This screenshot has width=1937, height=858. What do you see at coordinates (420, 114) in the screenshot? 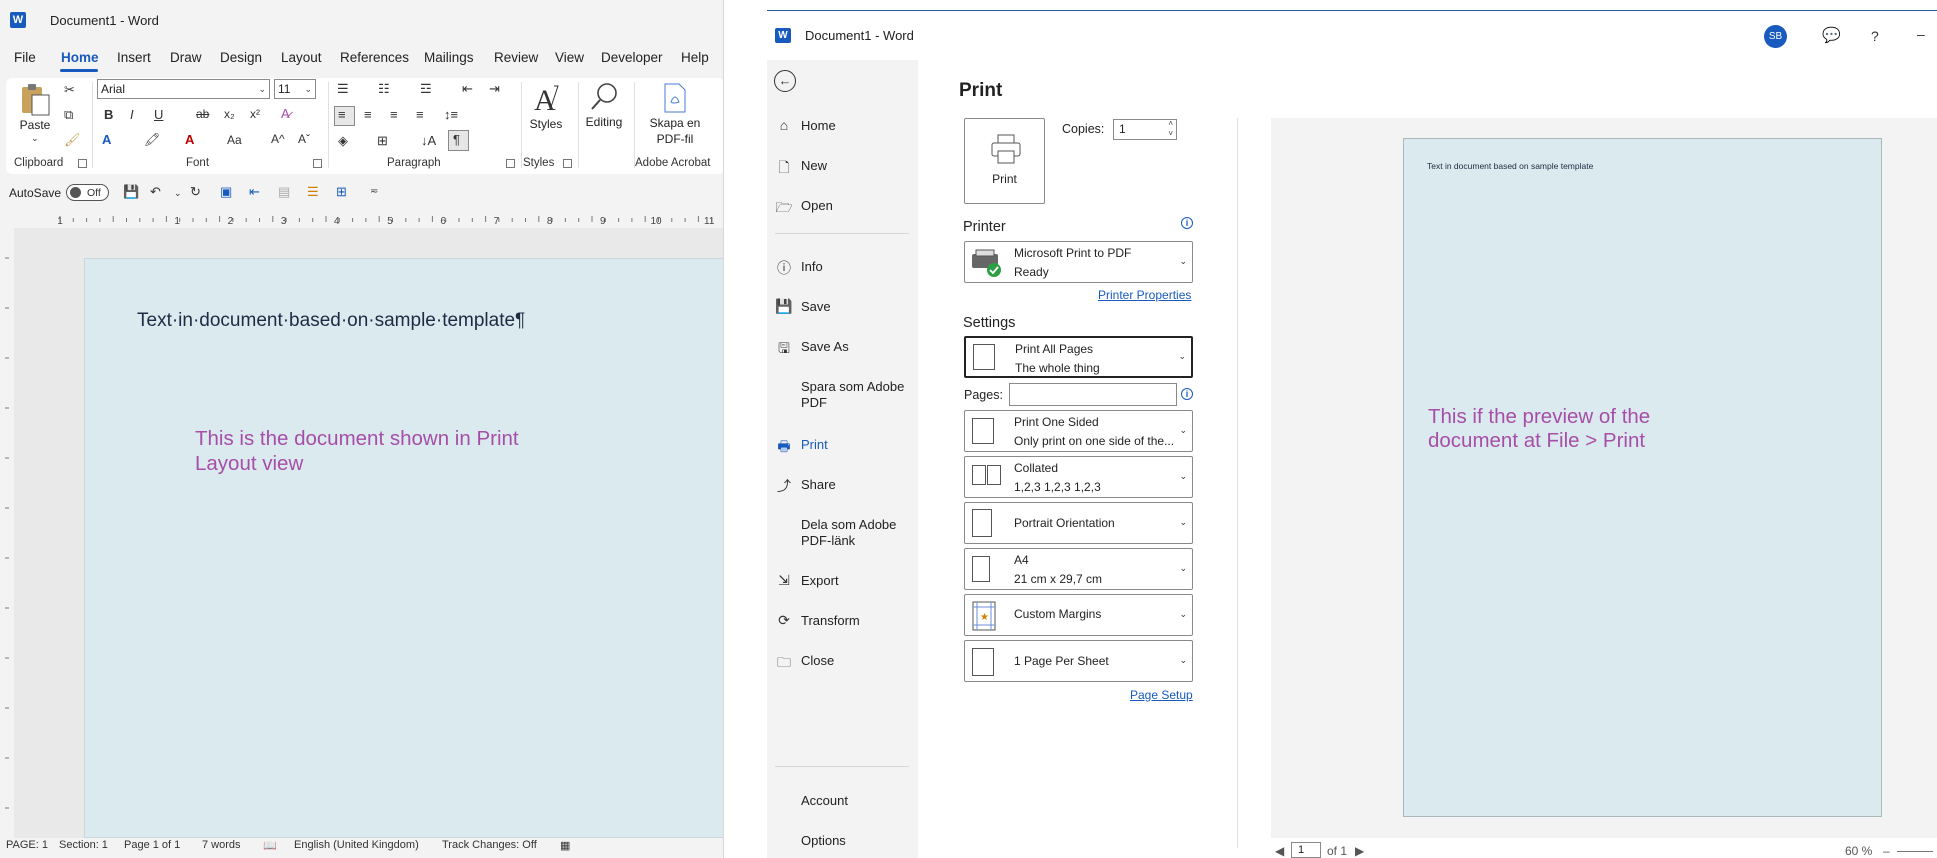
I see `justify-icon: ≡` at bounding box center [420, 114].